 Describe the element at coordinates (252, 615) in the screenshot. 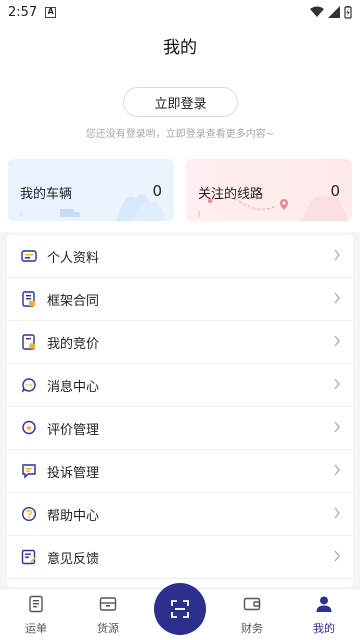

I see `tab-finance: 财务` at that location.